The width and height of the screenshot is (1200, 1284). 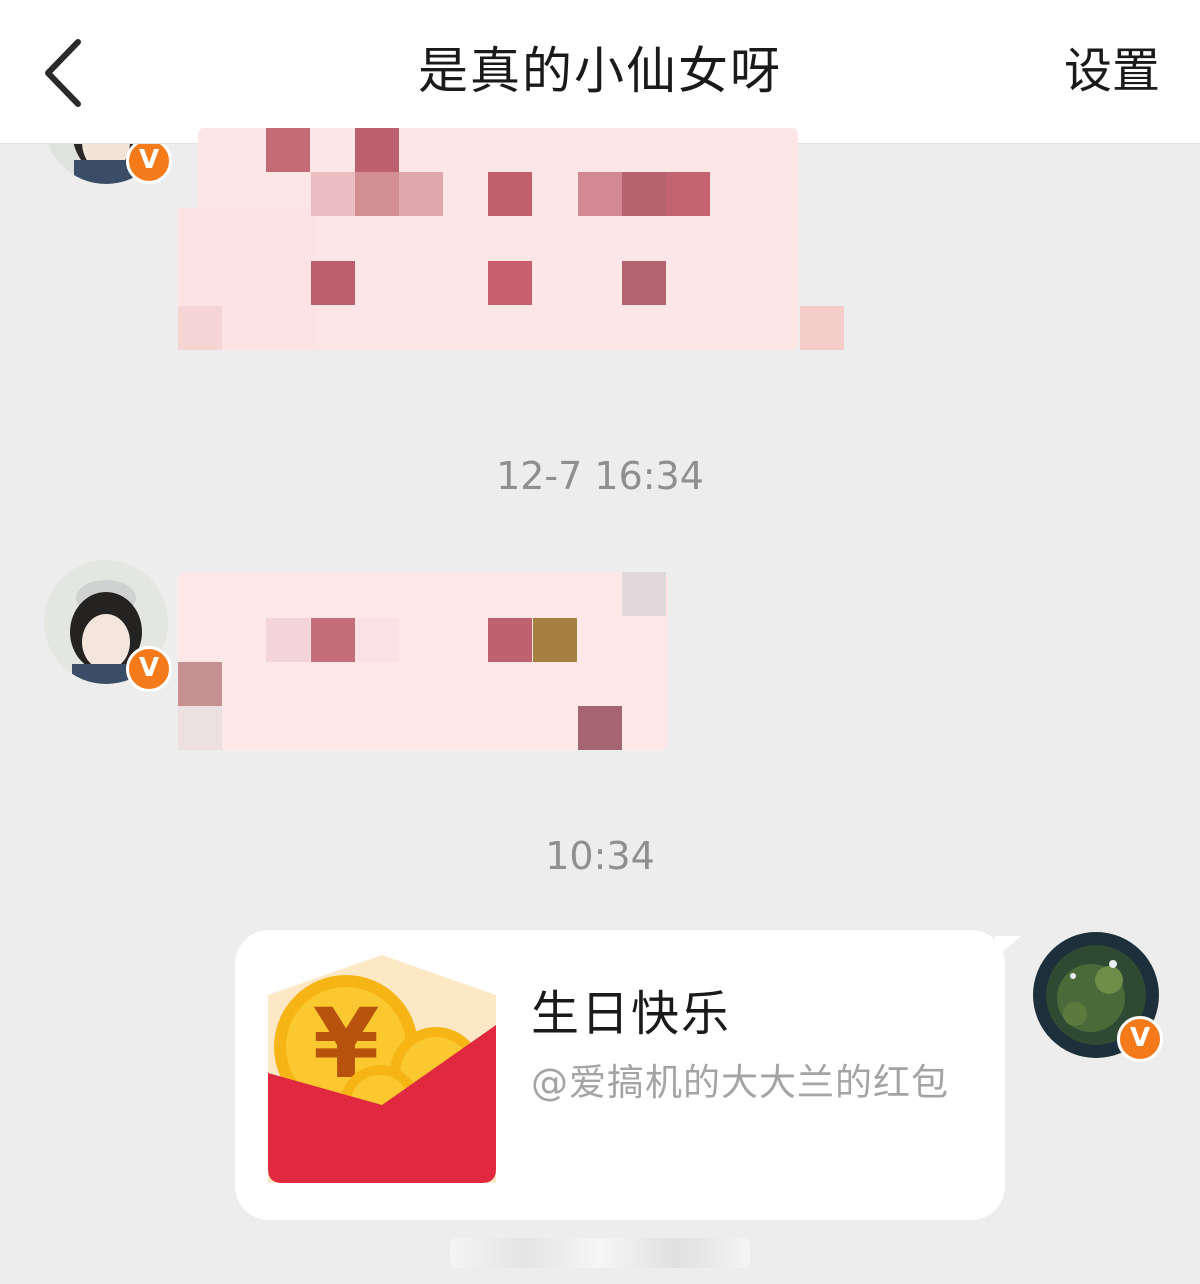 What do you see at coordinates (382, 1069) in the screenshot?
I see `red-packet-icon: ¥` at bounding box center [382, 1069].